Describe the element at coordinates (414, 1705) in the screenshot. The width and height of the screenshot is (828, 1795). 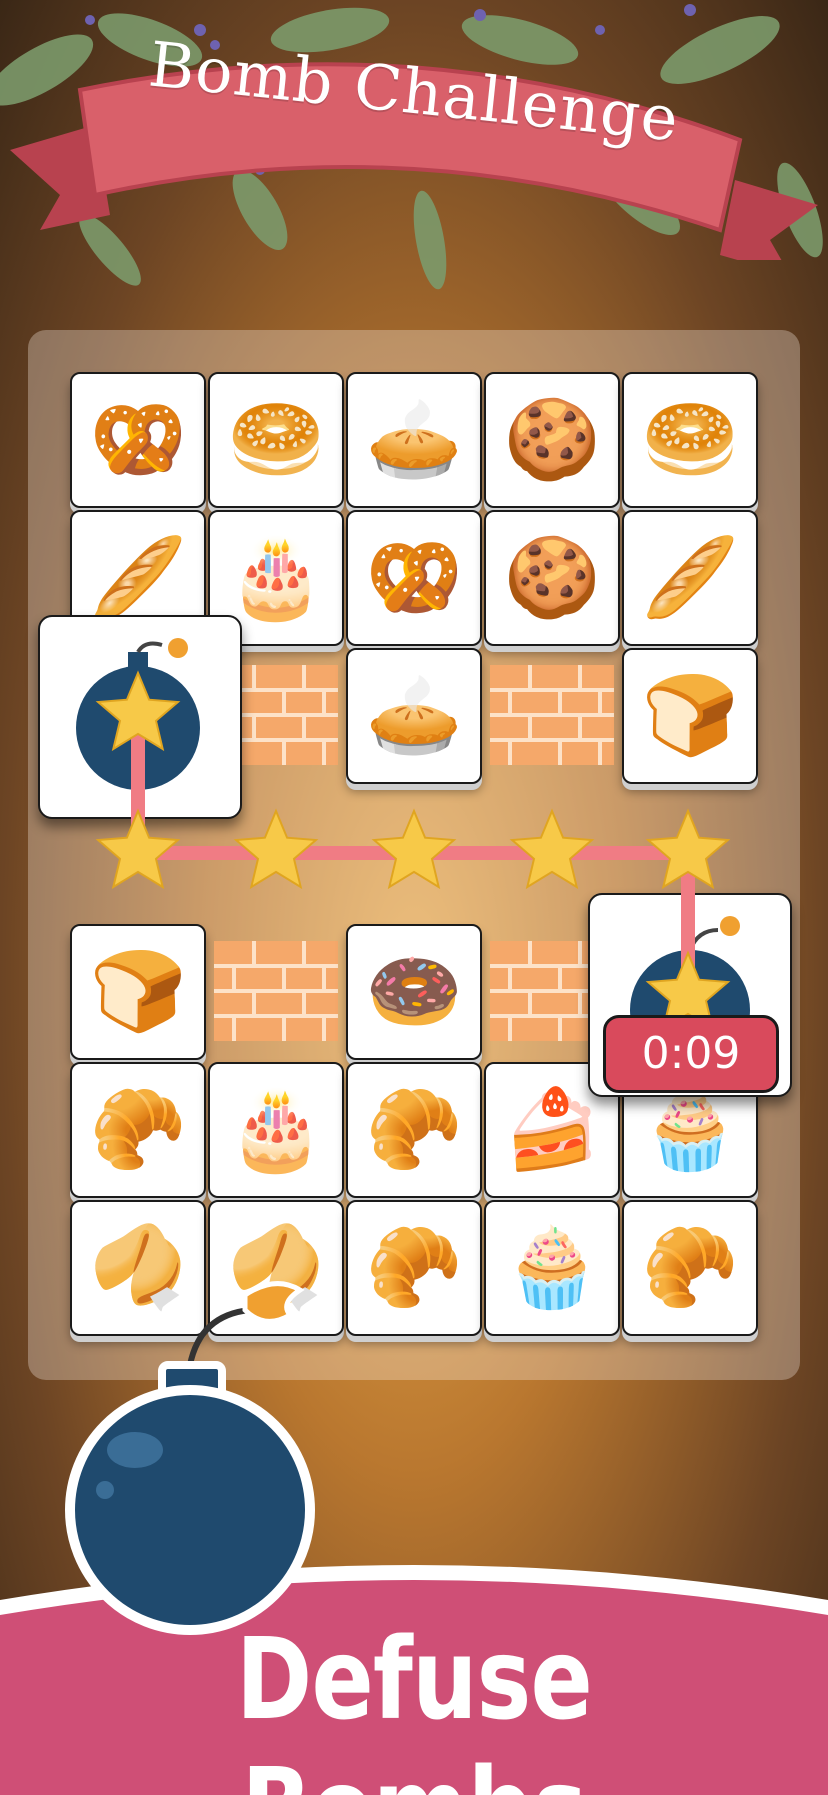
I see `footer-title: Defuse Bombs` at that location.